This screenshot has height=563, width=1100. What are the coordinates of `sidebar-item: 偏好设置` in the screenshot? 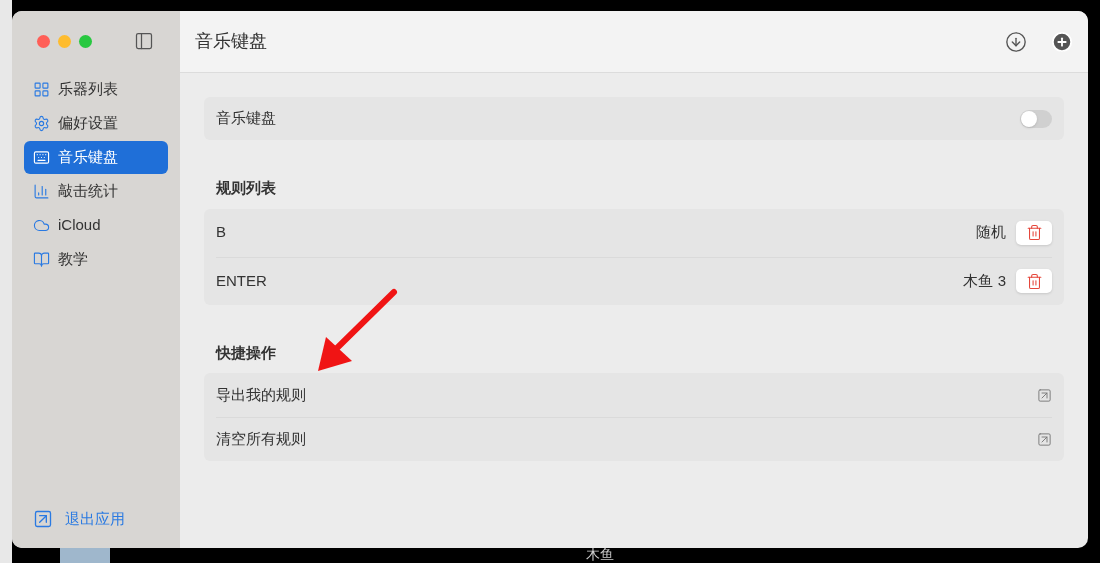 It's located at (96, 123).